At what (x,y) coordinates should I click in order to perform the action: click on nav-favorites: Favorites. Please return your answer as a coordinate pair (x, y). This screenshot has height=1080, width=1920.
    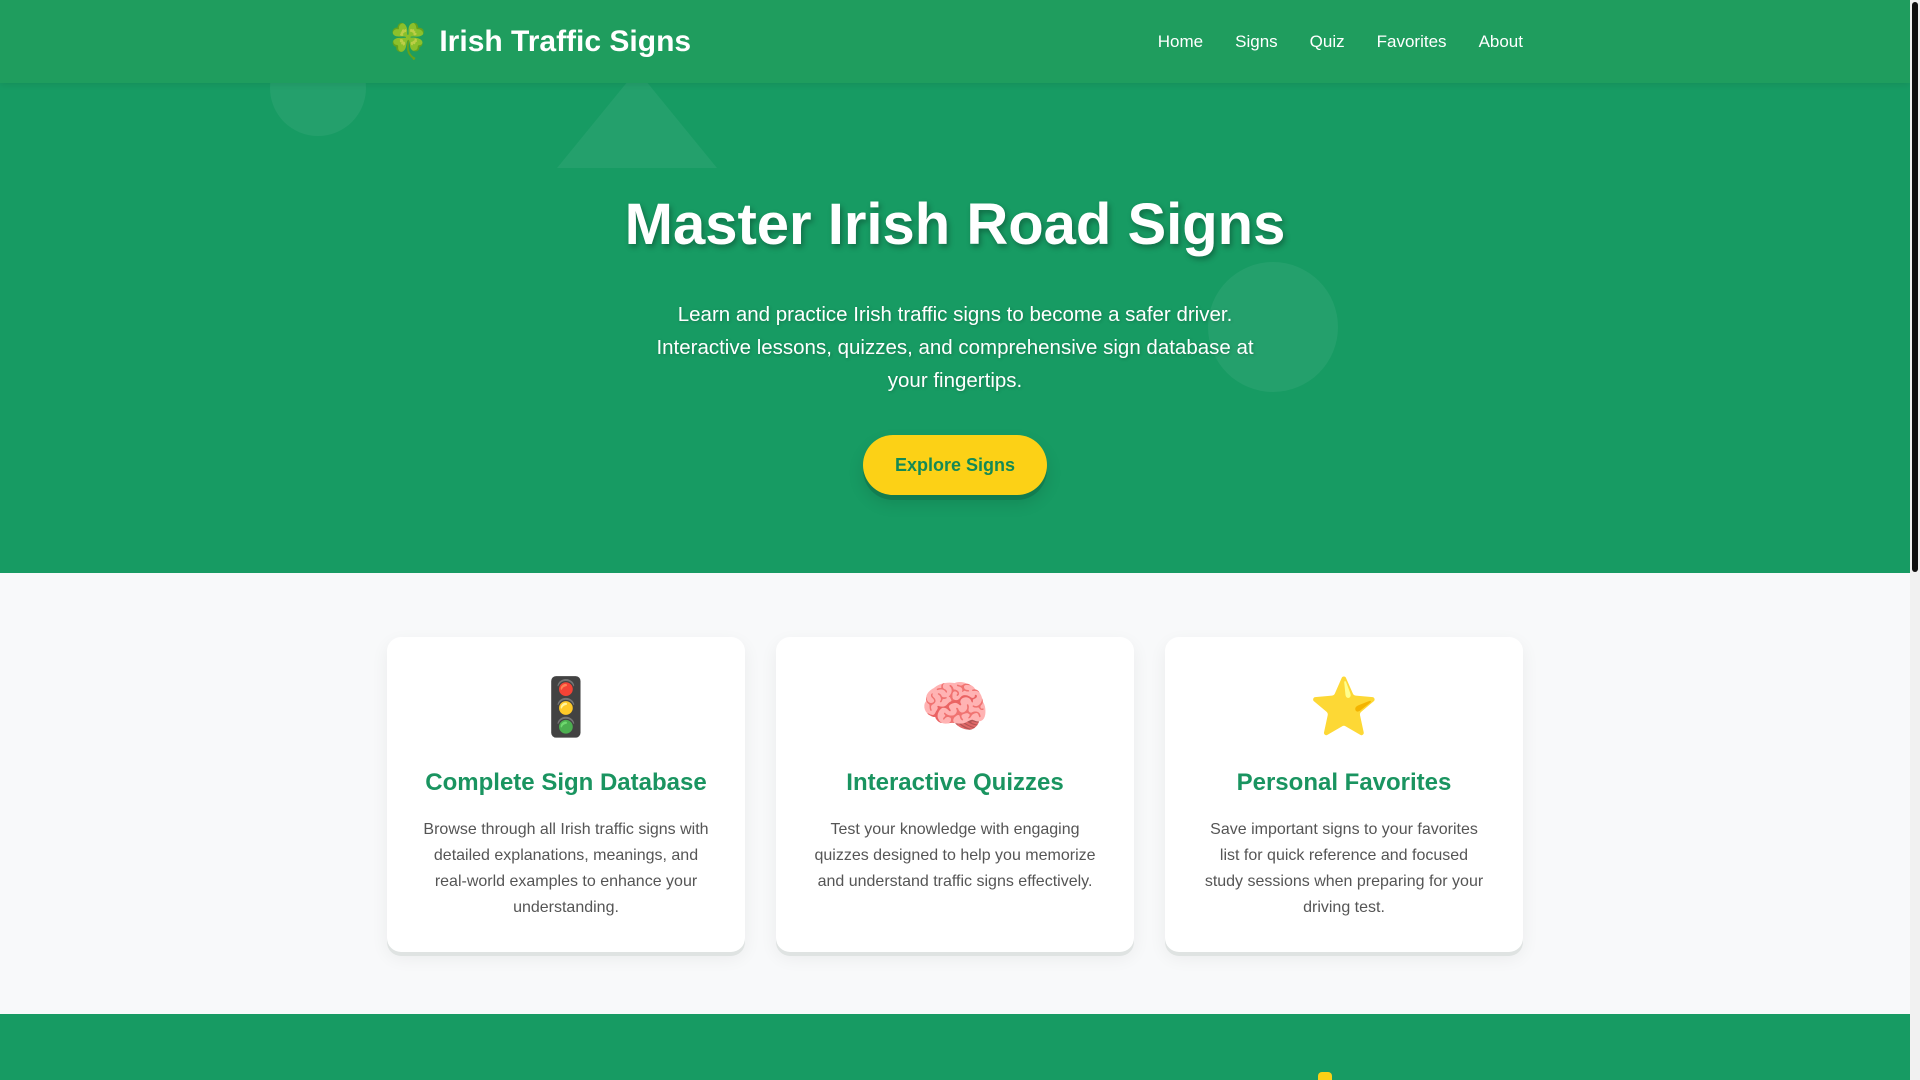
    Looking at the image, I should click on (1412, 42).